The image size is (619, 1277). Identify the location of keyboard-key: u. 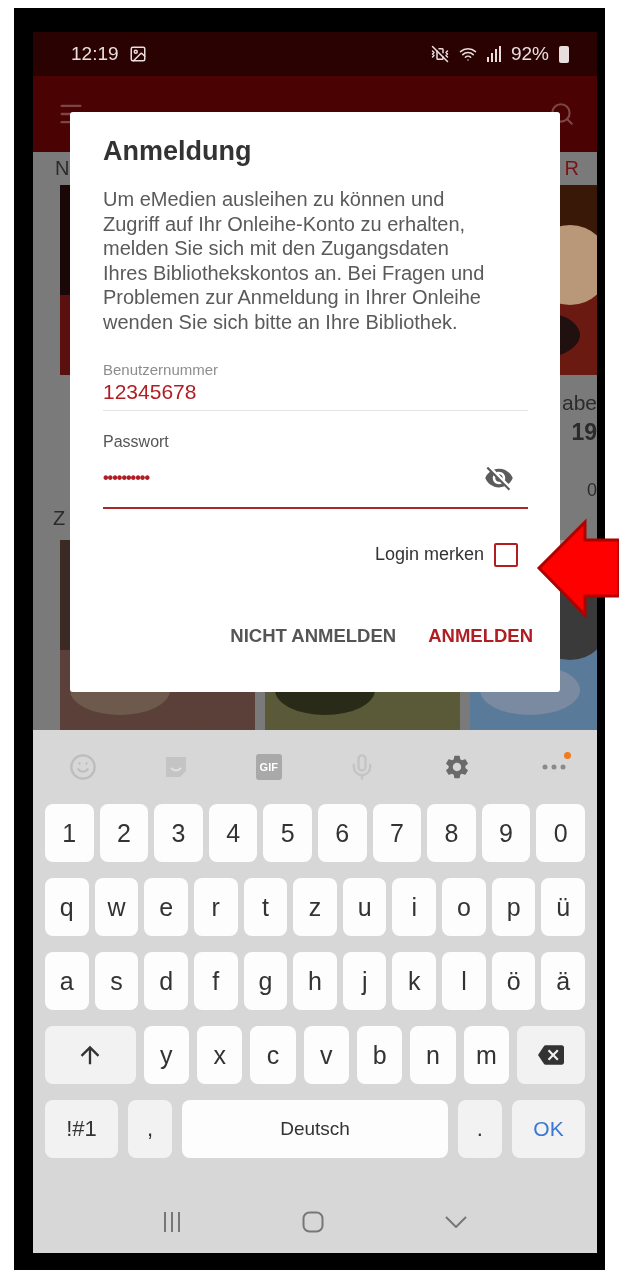
(364, 907).